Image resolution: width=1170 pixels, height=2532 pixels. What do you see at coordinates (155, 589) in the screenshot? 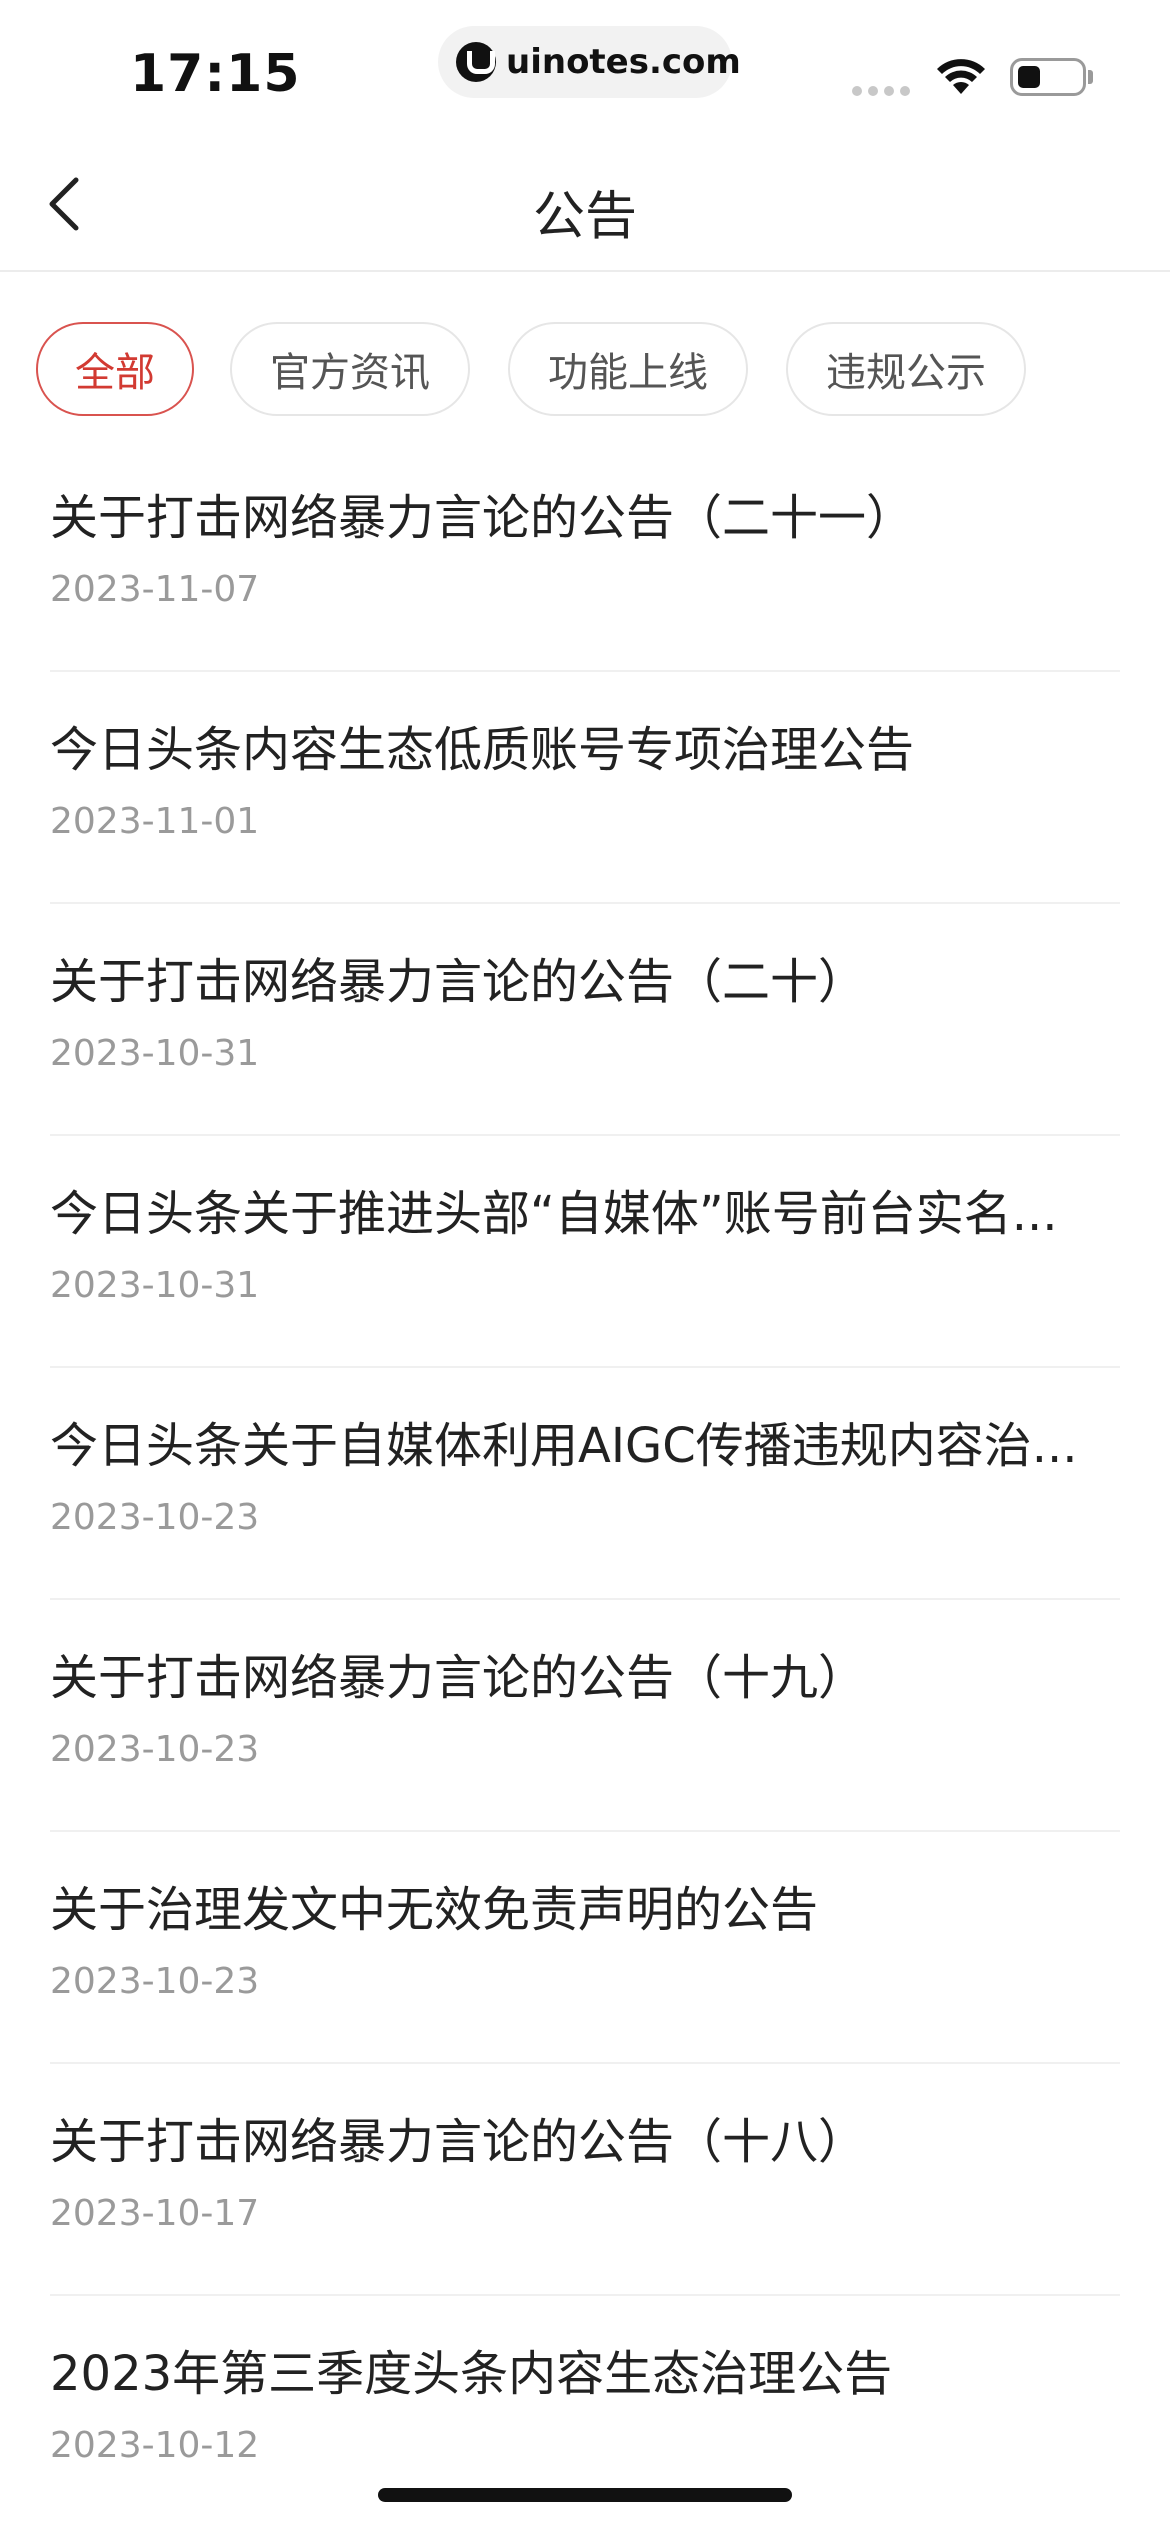
I see `item-date: 2023-11-07` at bounding box center [155, 589].